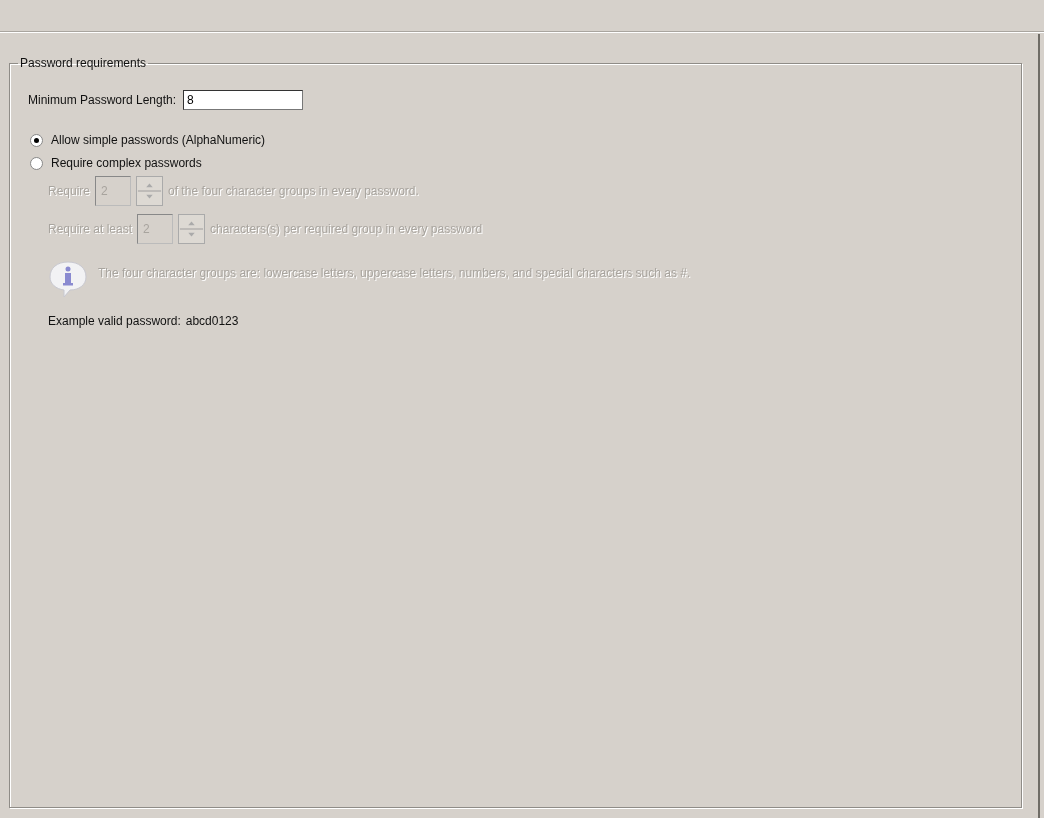  Describe the element at coordinates (114, 321) in the screenshot. I see `example-label: Example valid password:` at that location.